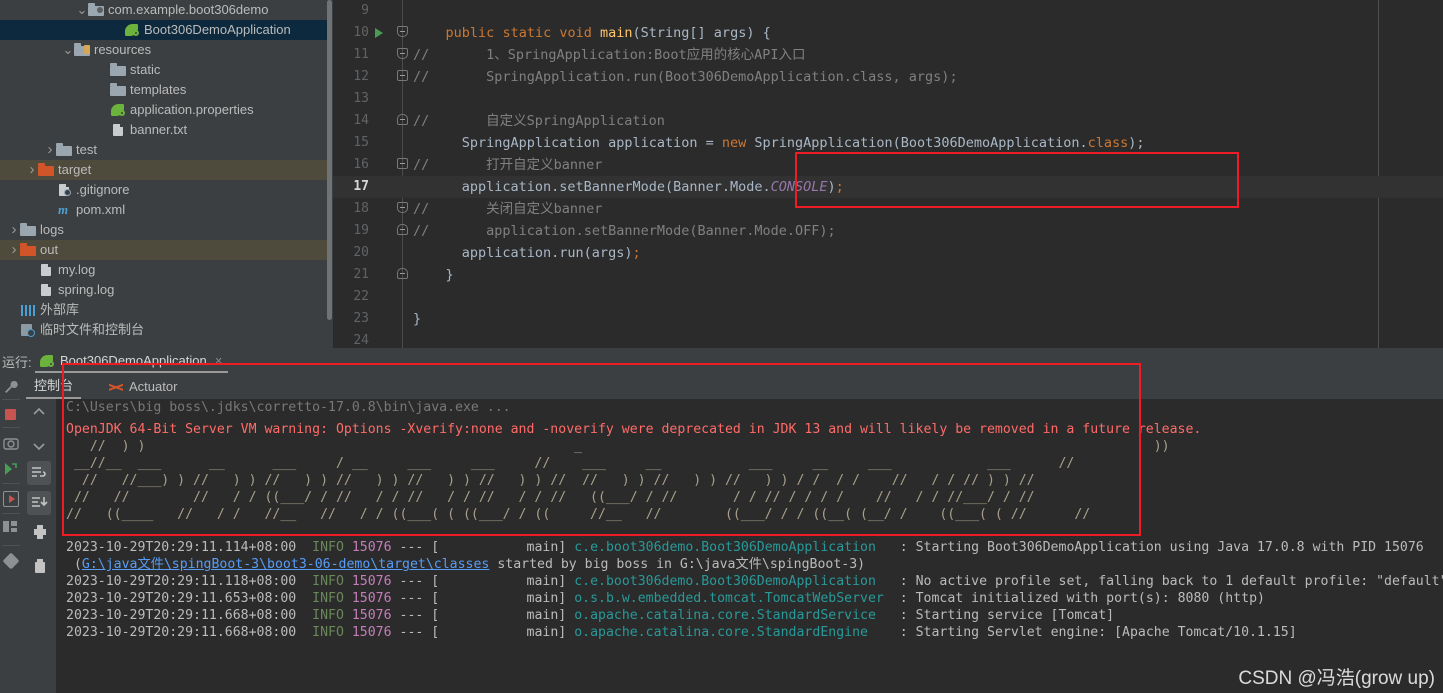 Image resolution: width=1443 pixels, height=693 pixels. Describe the element at coordinates (11, 469) in the screenshot. I see `rerun-icon` at that location.